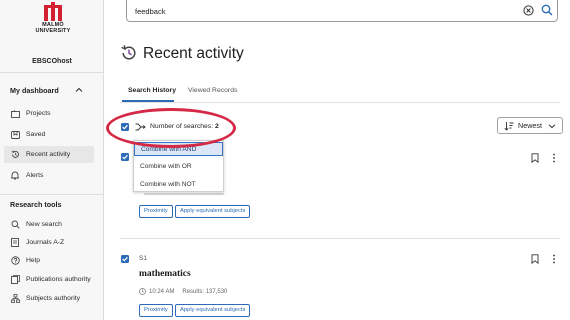 This screenshot has width=570, height=320. I want to click on saved-icon, so click(15, 135).